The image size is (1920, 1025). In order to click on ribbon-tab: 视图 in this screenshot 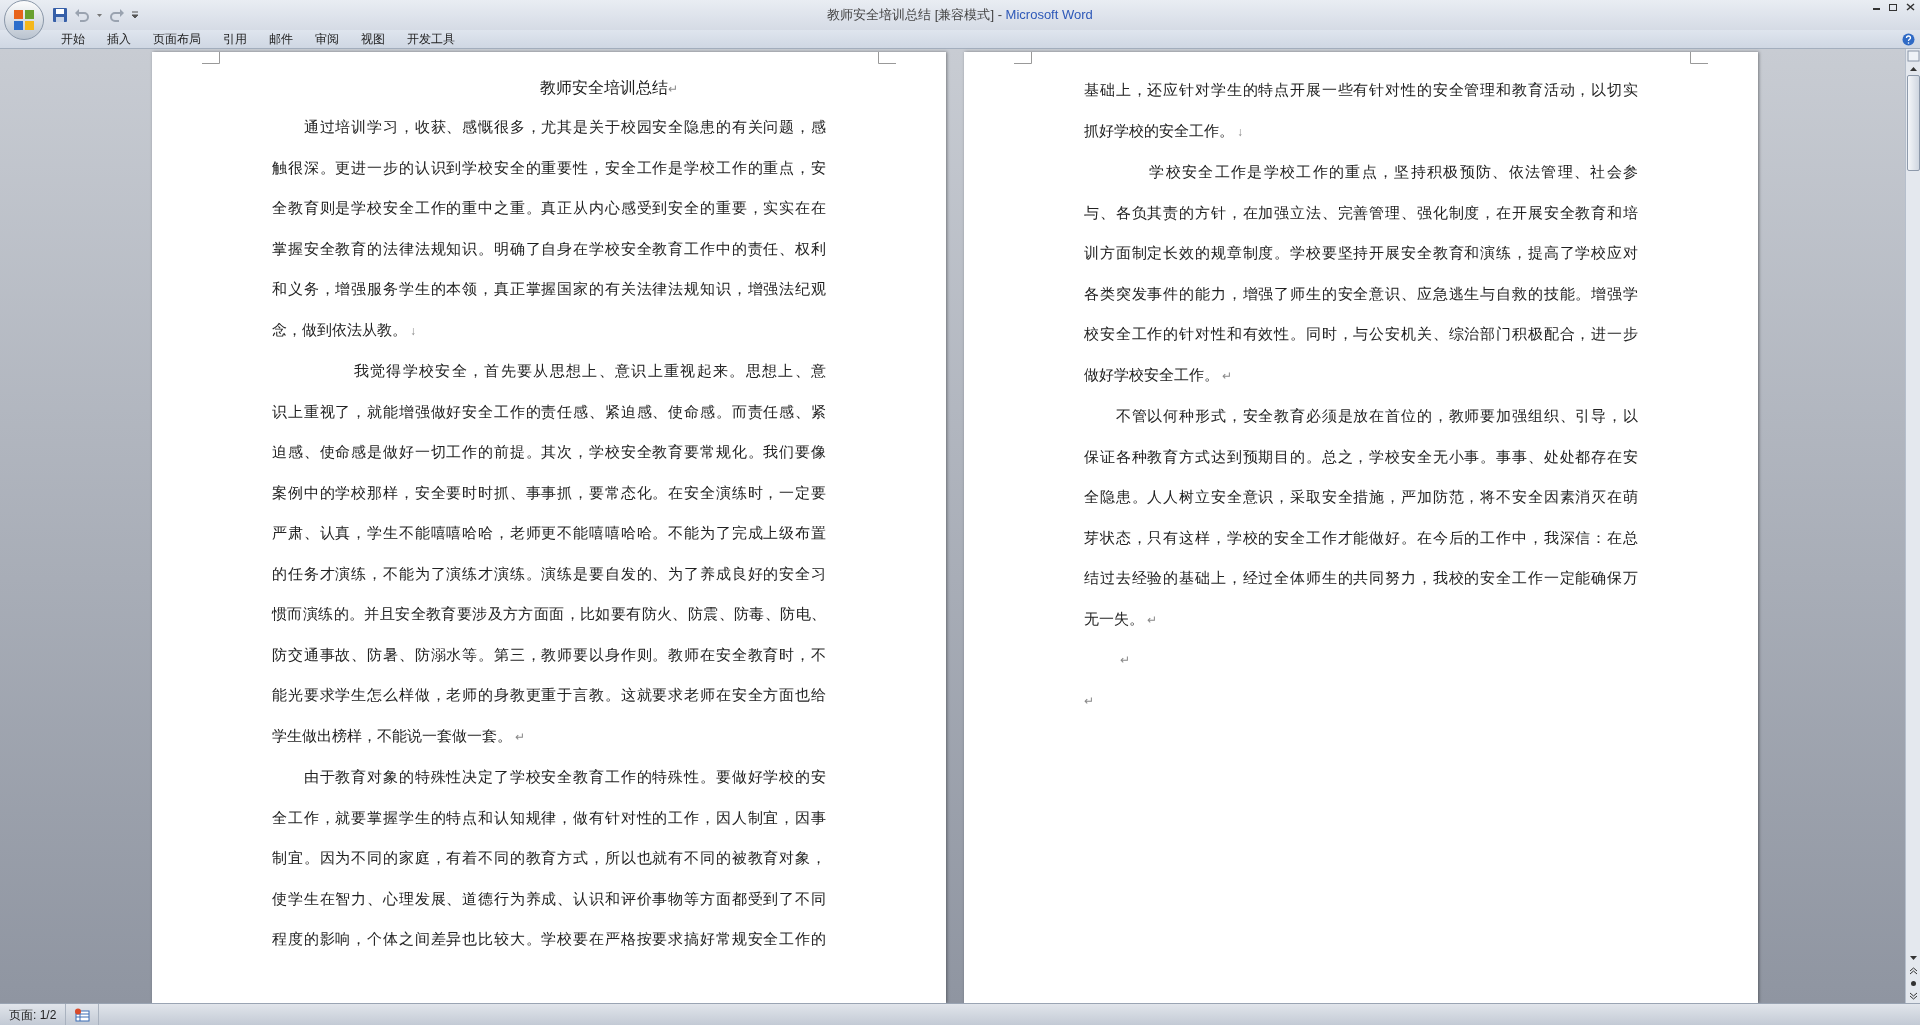, I will do `click(373, 39)`.